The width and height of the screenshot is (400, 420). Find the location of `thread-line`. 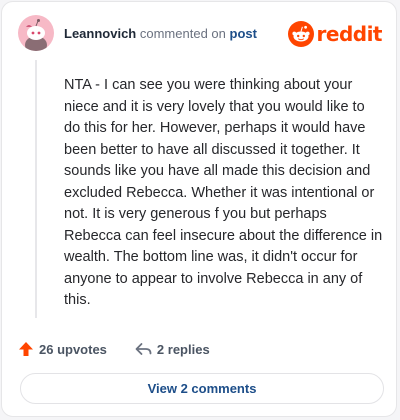

thread-line is located at coordinates (36, 189).